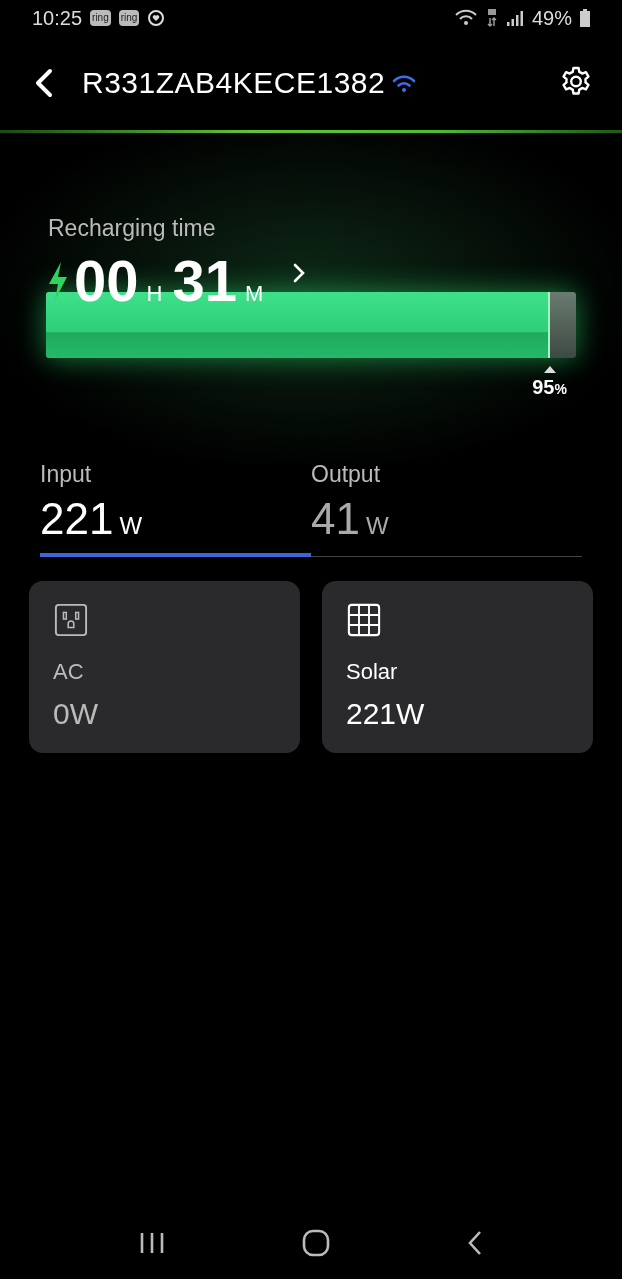 This screenshot has height=1279, width=622. What do you see at coordinates (132, 228) in the screenshot?
I see `recharging-time-label: Recharging time` at bounding box center [132, 228].